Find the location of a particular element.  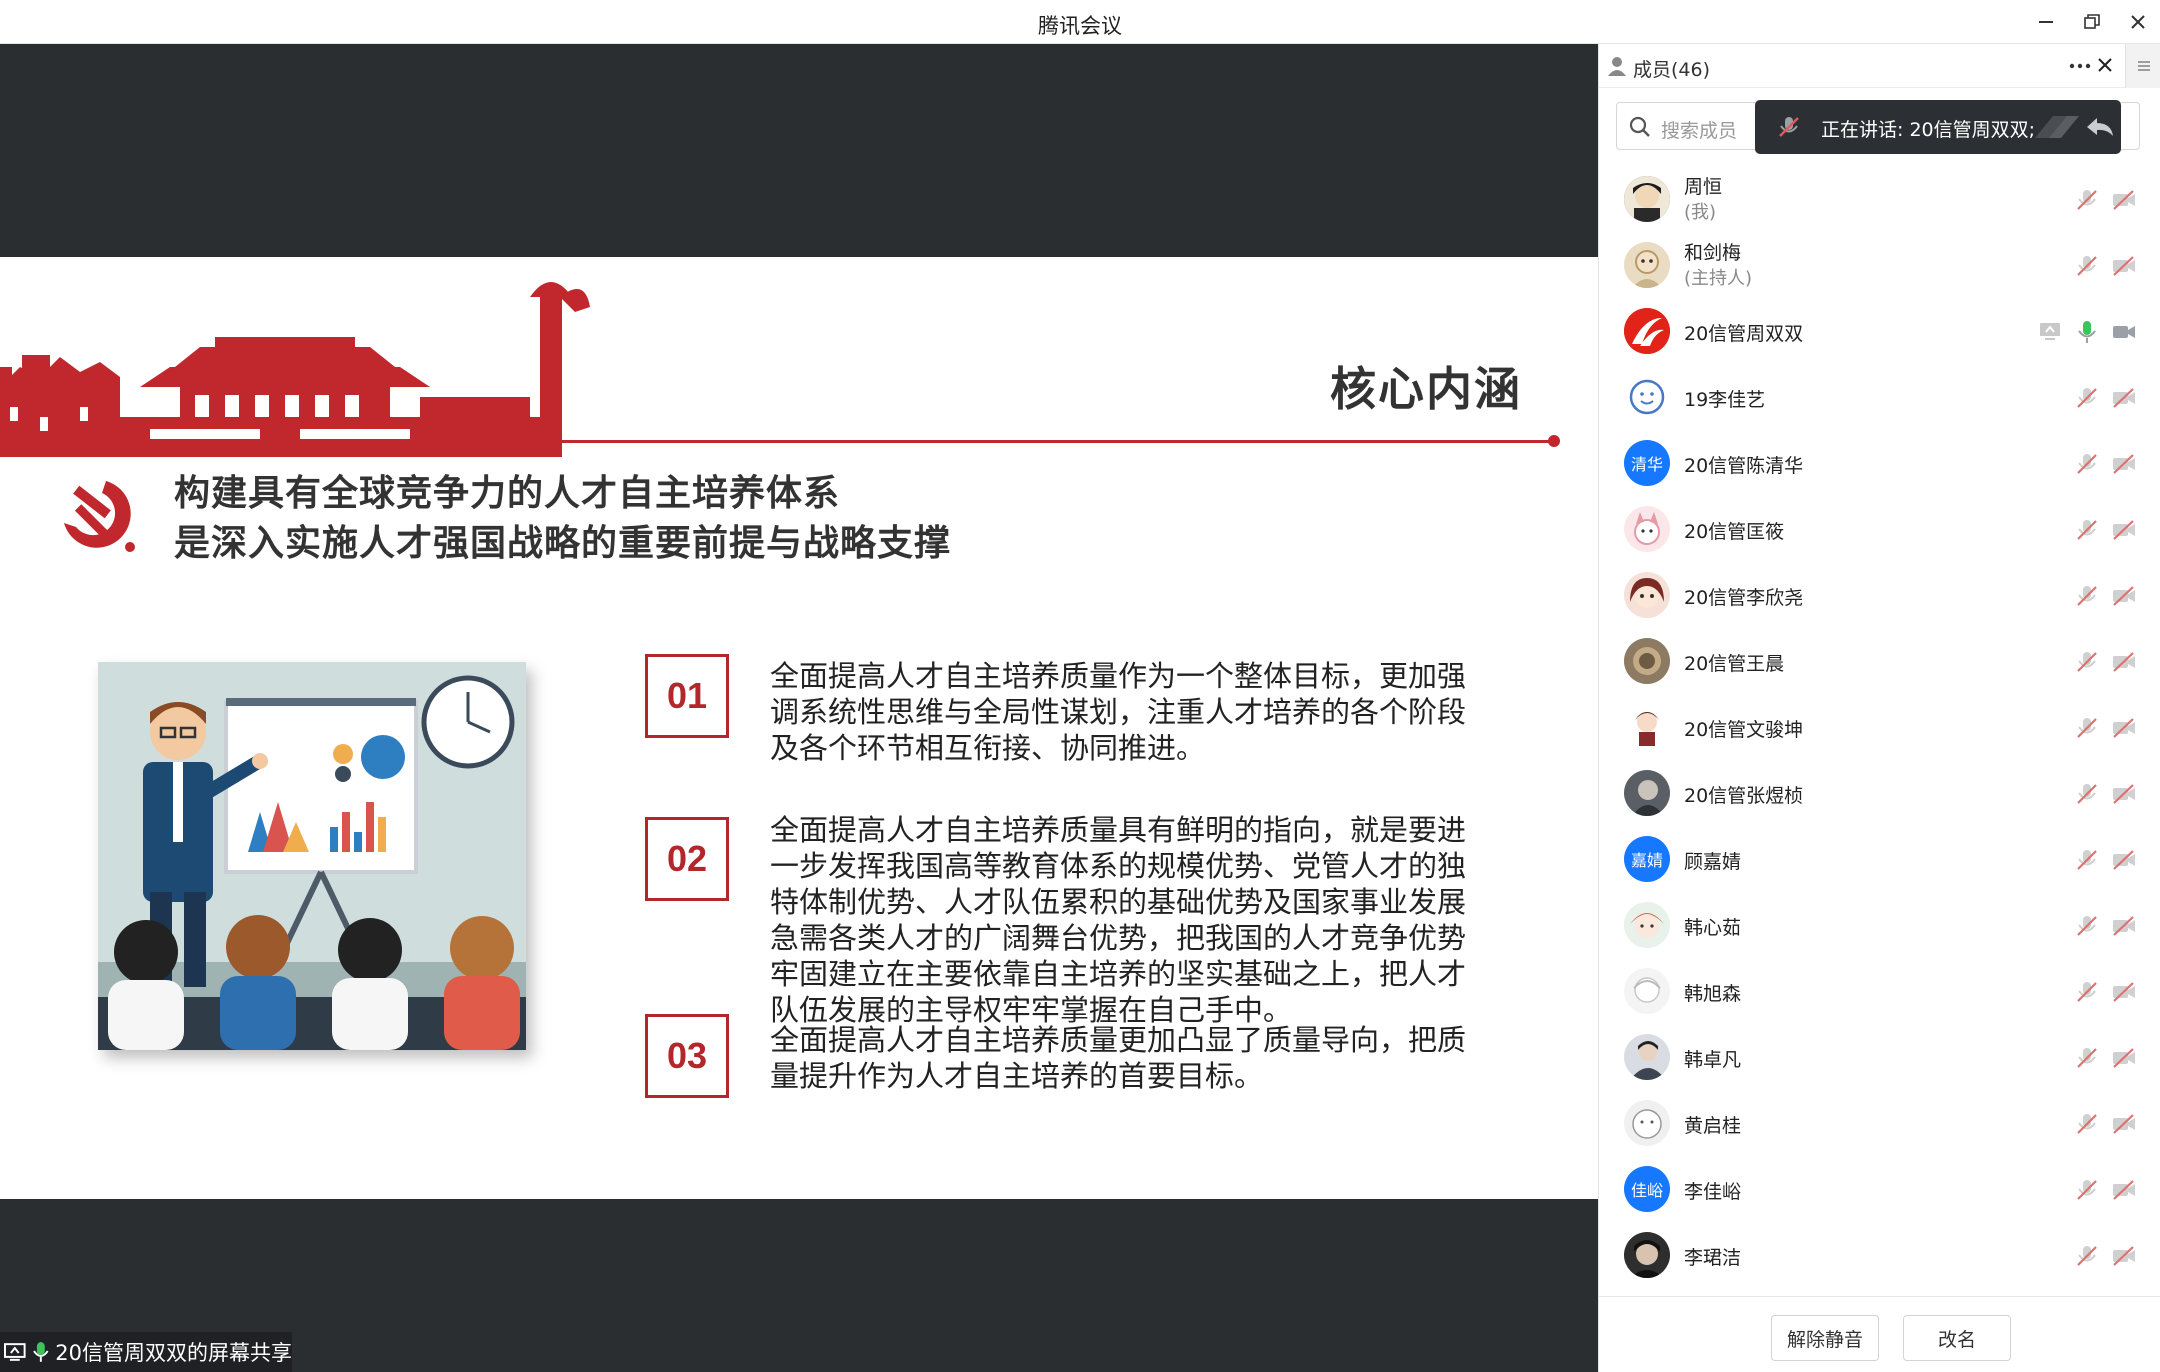

rename-button: 改名 is located at coordinates (1957, 1338).